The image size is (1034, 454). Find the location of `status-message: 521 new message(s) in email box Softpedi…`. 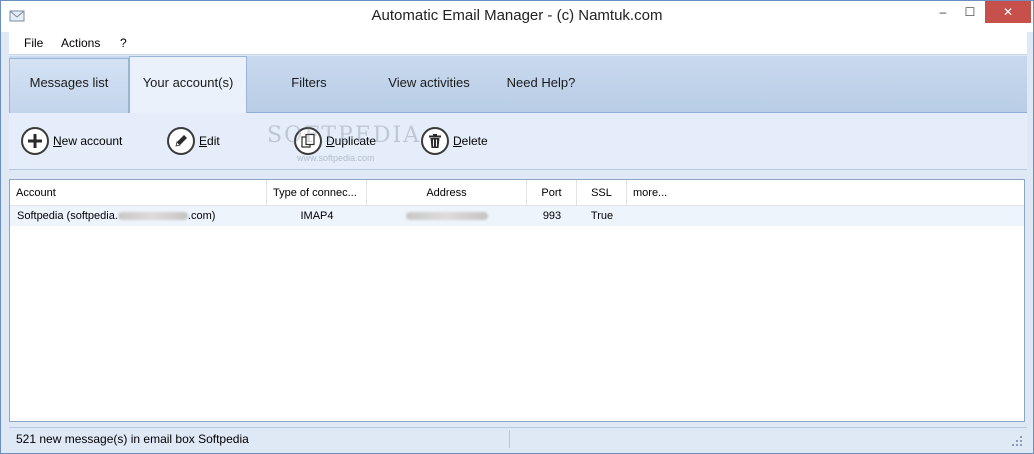

status-message: 521 new message(s) in email box Softpedi… is located at coordinates (132, 439).